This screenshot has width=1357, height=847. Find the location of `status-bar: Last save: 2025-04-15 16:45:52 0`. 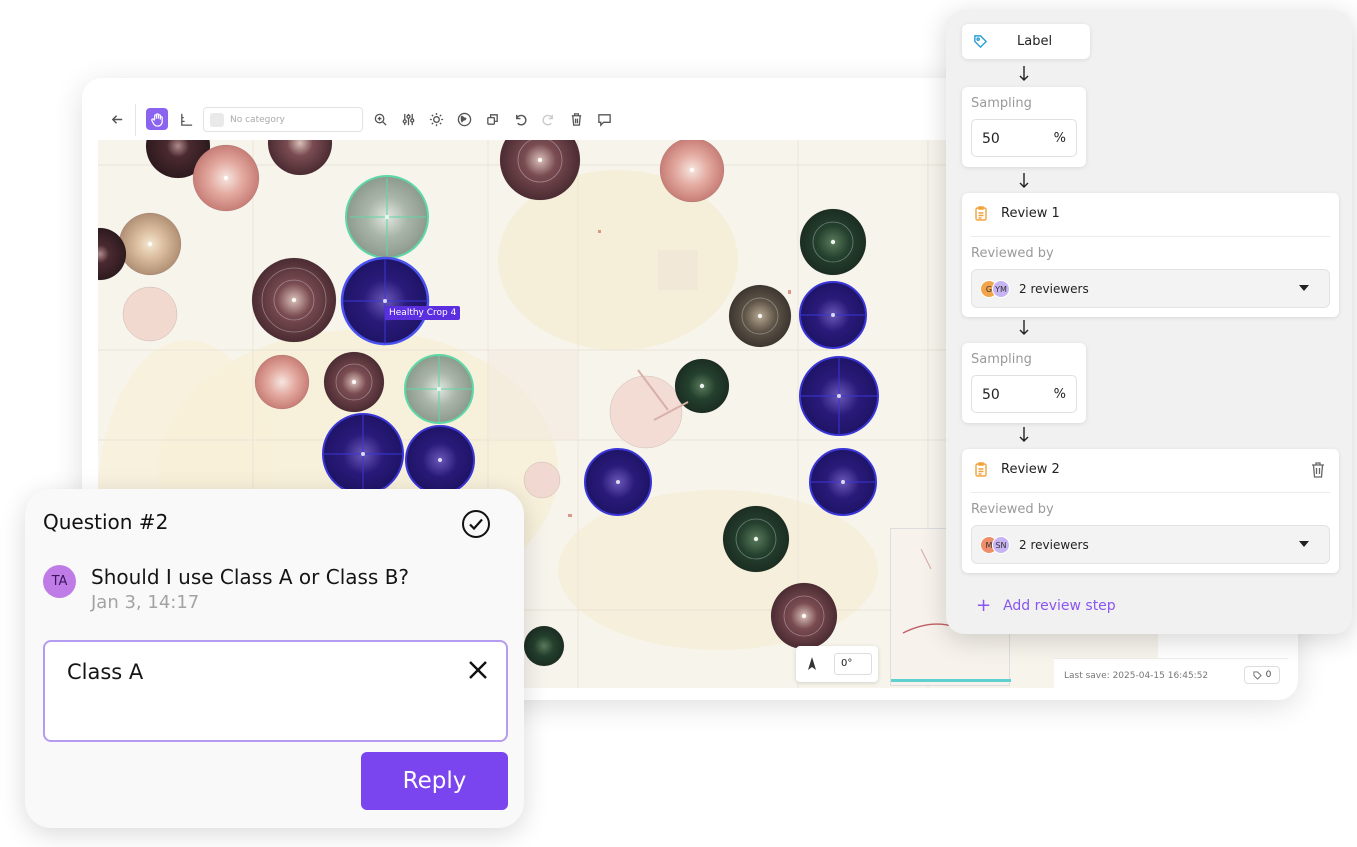

status-bar: Last save: 2025-04-15 16:45:52 0 is located at coordinates (1171, 673).